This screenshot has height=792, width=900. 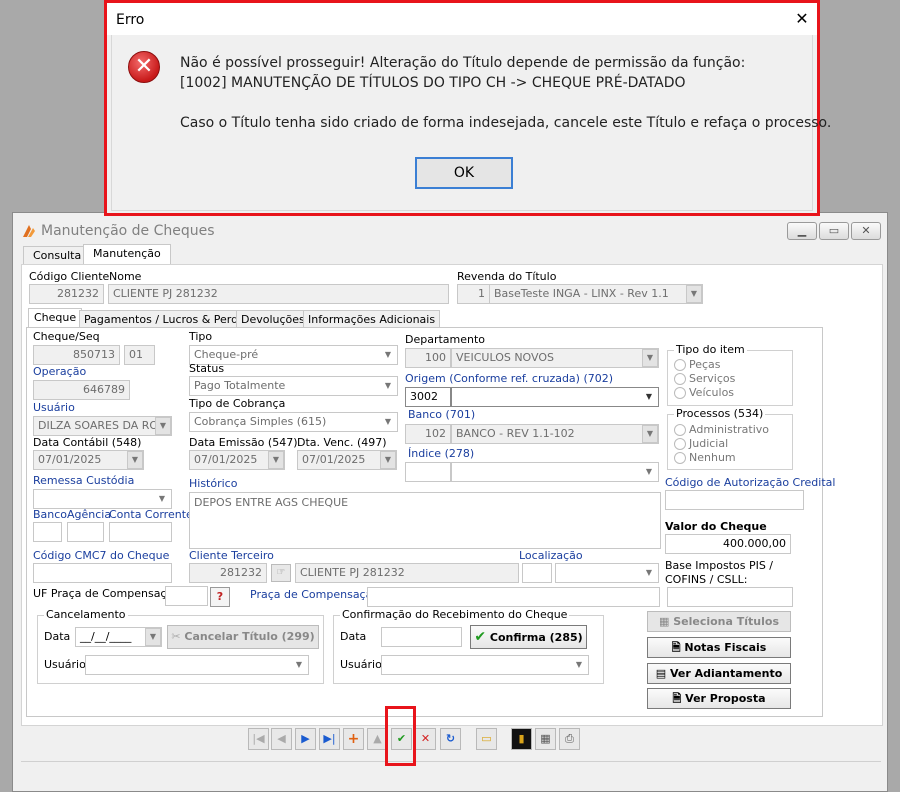 What do you see at coordinates (596, 294) in the screenshot?
I see `revenda-select: BaseTeste INGA - LINX - Rev 1.1 ▼` at bounding box center [596, 294].